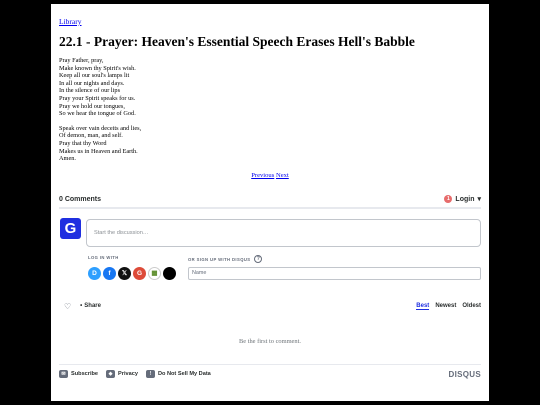 This screenshot has height=405, width=540. Describe the element at coordinates (258, 259) in the screenshot. I see `help-icon: ?` at that location.